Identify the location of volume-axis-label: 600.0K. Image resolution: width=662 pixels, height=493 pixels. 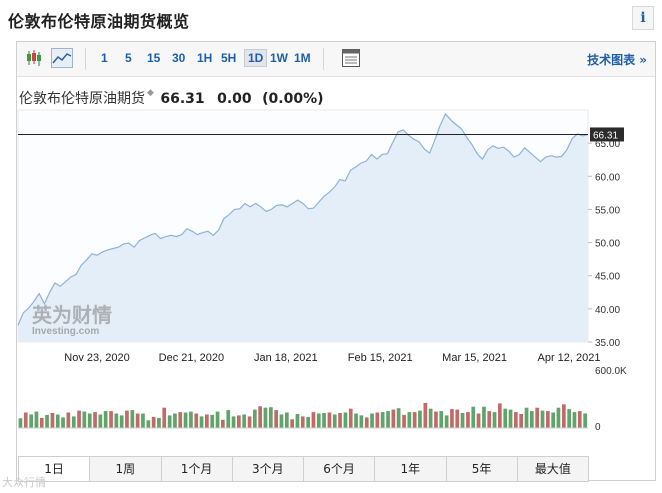
(611, 371).